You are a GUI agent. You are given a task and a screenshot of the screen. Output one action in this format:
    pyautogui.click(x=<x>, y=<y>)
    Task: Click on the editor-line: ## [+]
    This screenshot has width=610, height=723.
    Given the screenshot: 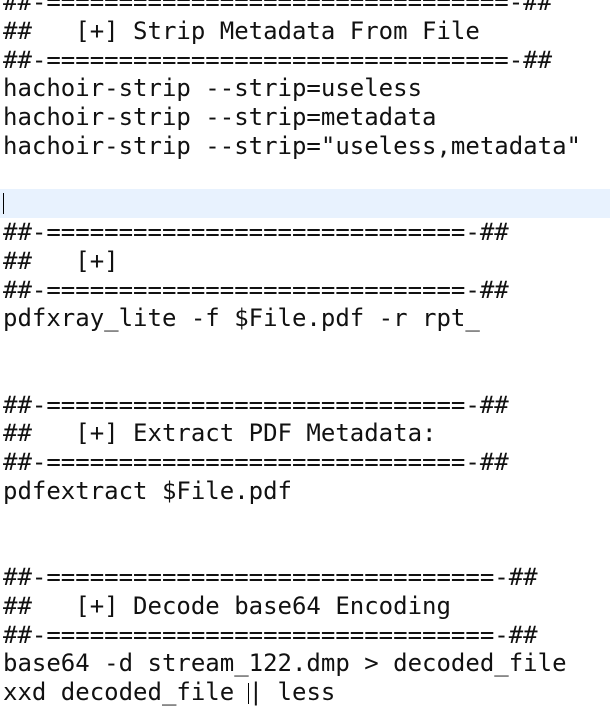 What is the action you would take?
    pyautogui.click(x=305, y=261)
    